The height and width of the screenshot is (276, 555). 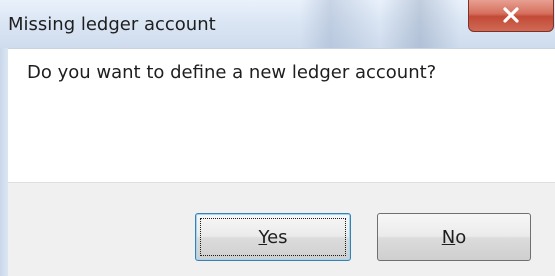 I want to click on yes-button: Yes, so click(x=273, y=237).